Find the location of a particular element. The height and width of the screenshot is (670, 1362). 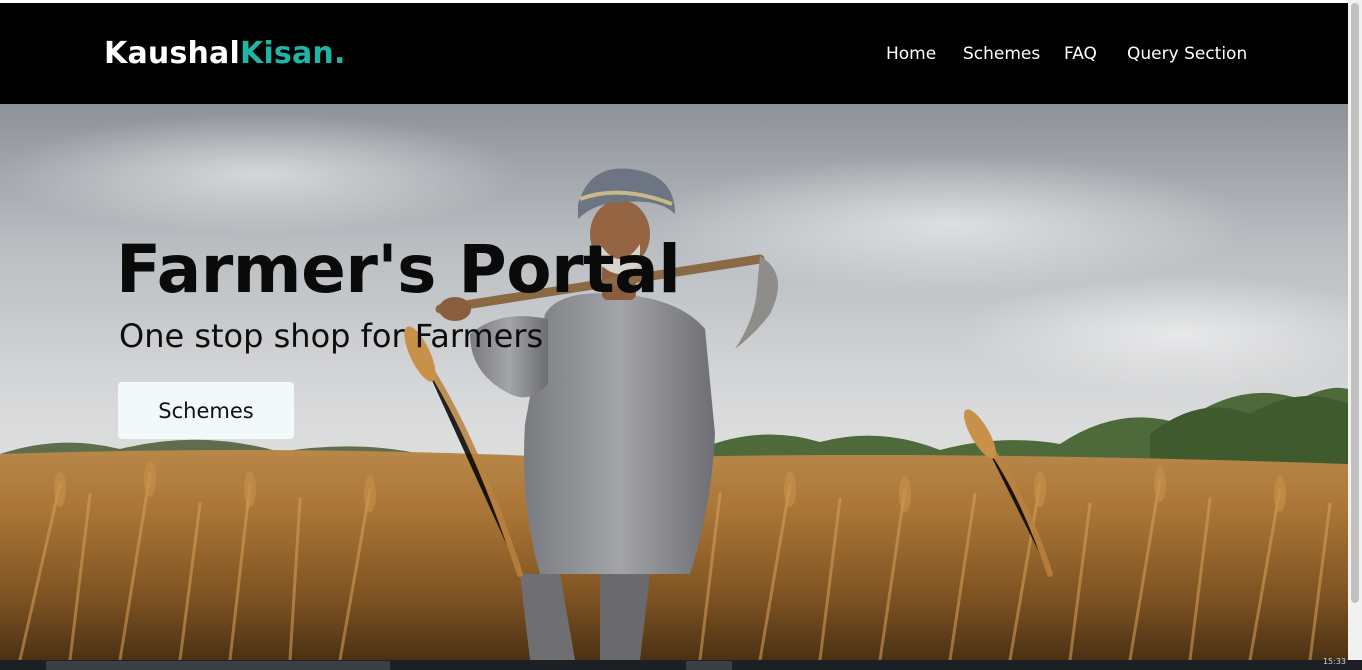

vertical-scrollbar is located at coordinates (1355, 330).